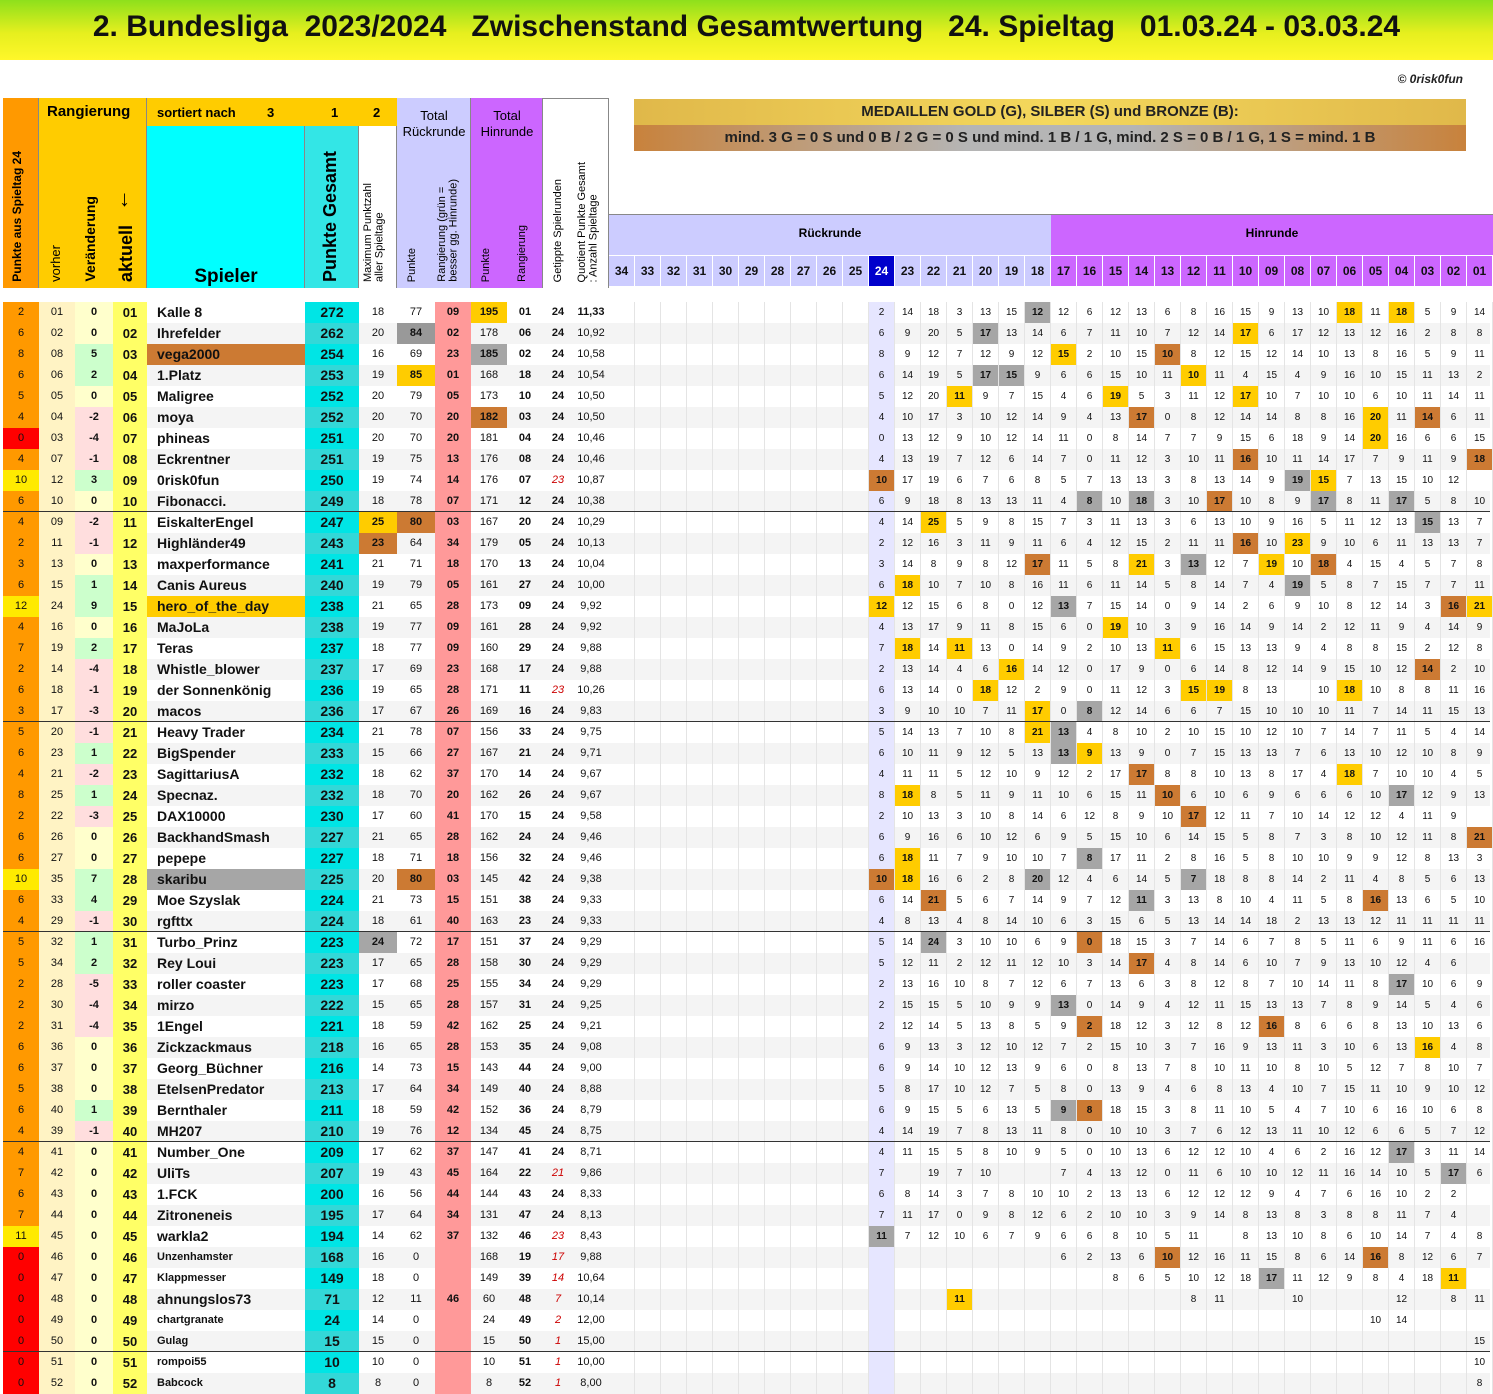 This screenshot has height=1394, width=1493. I want to click on total-points: 233, so click(332, 753).